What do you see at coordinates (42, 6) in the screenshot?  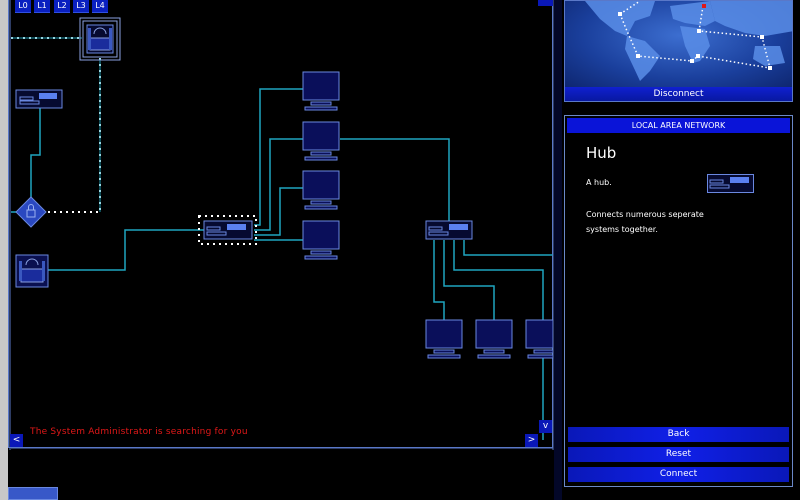 I see `level-button-l1: L1` at bounding box center [42, 6].